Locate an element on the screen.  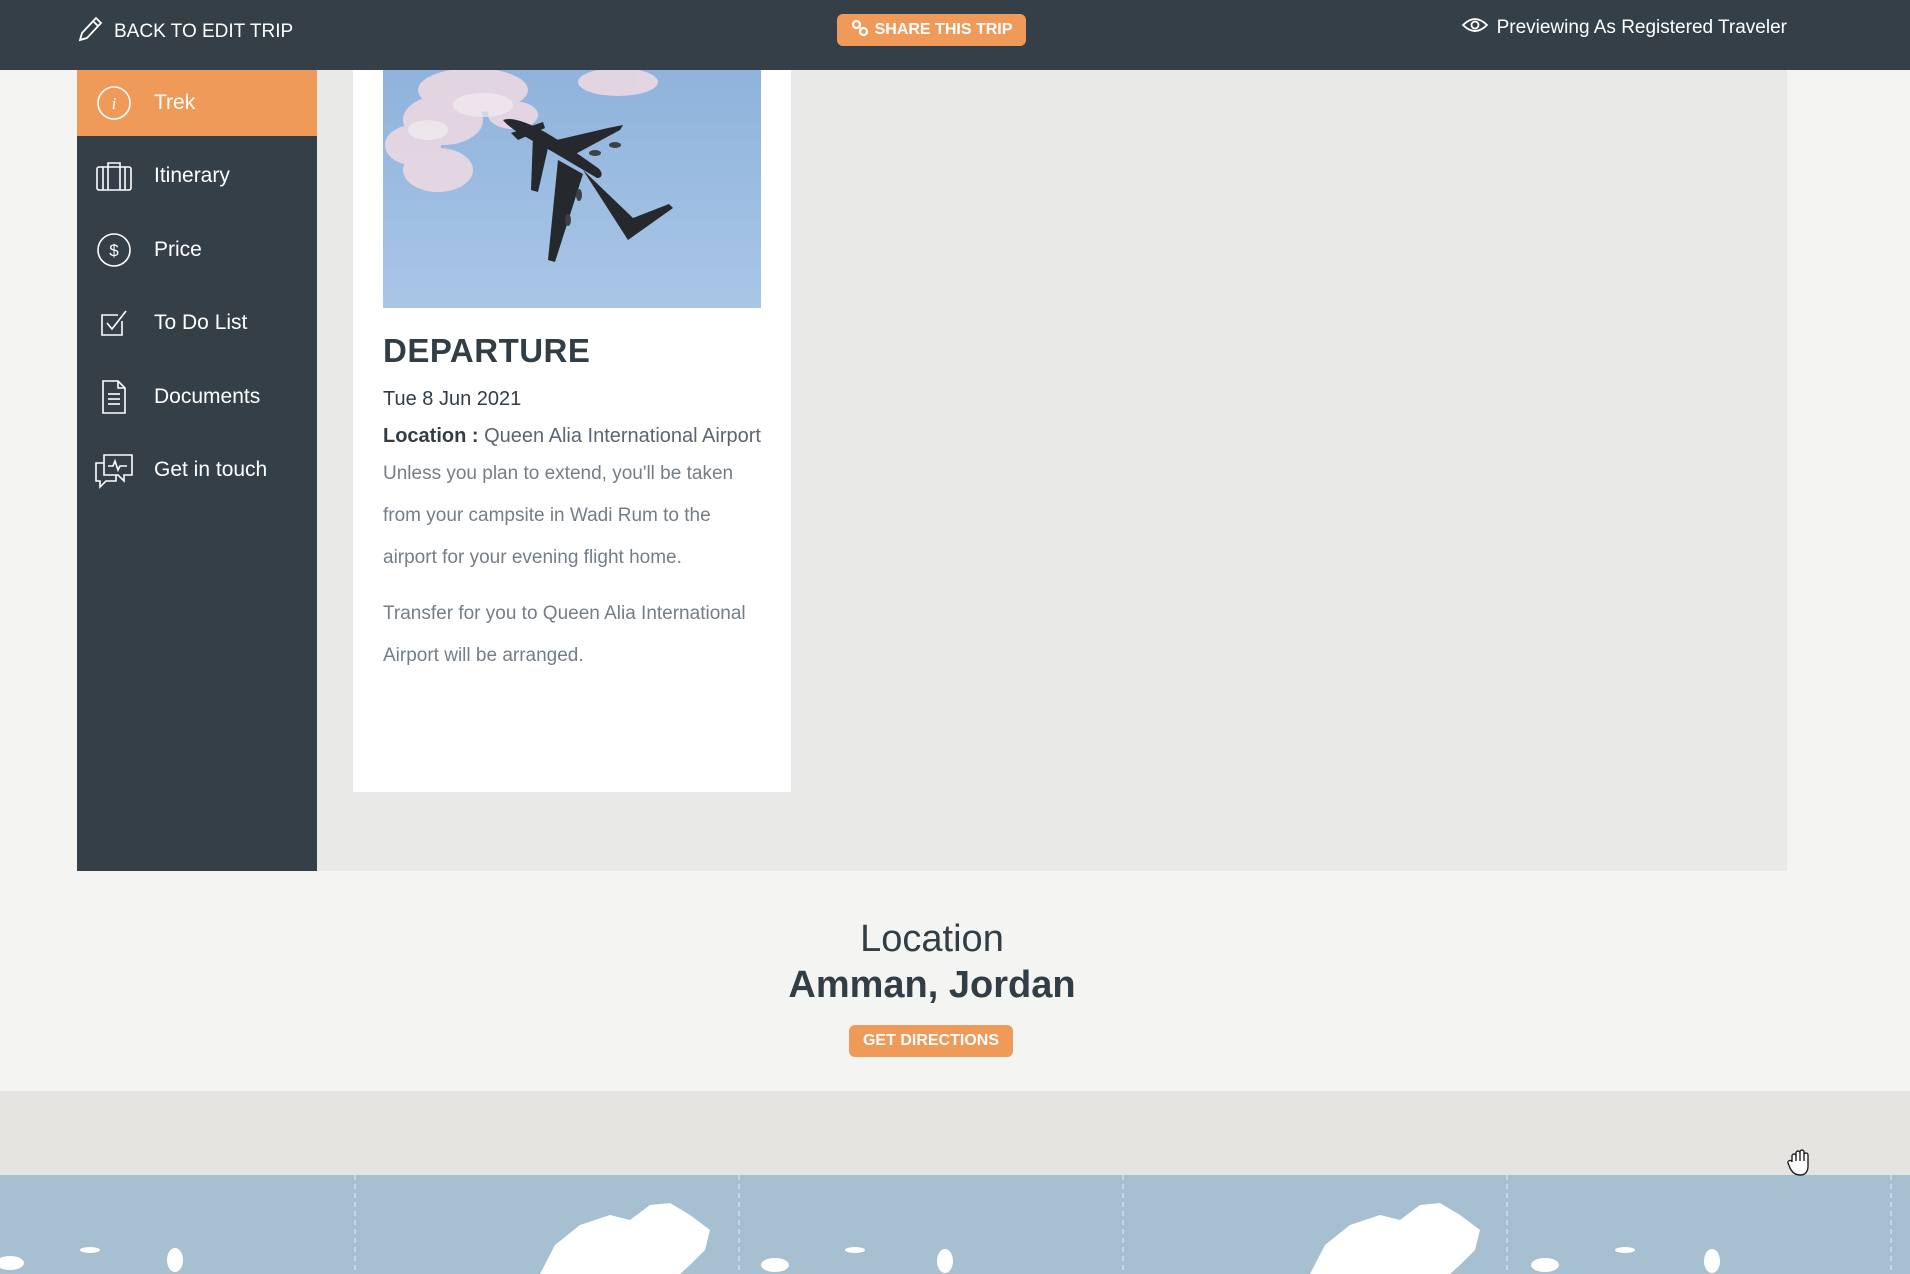
dollar-icon: $ is located at coordinates (114, 250).